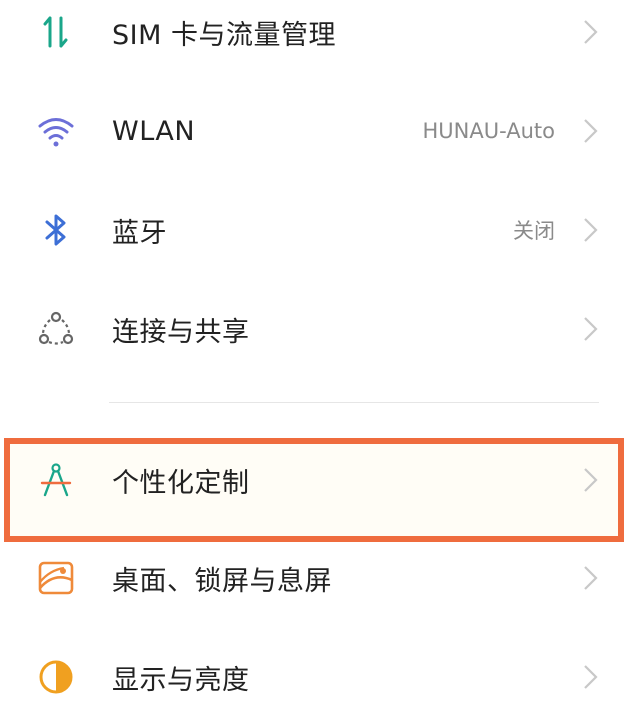  What do you see at coordinates (181, 483) in the screenshot?
I see `settings-item-label: 个性化定制` at bounding box center [181, 483].